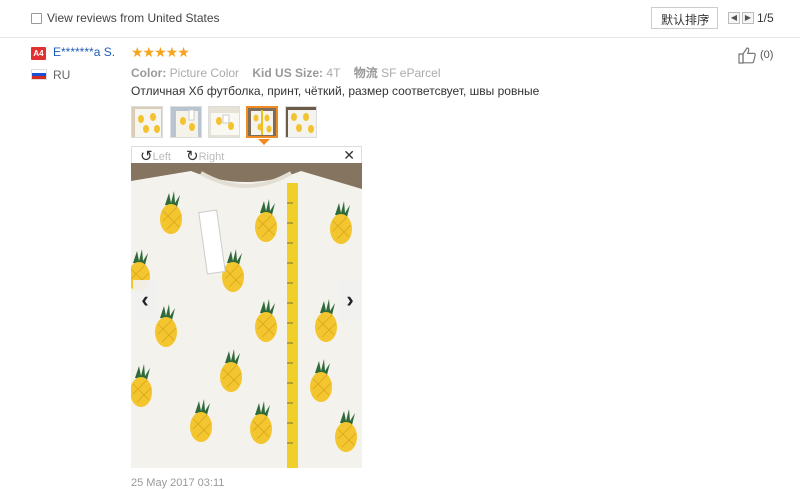 The height and width of the screenshot is (489, 800). Describe the element at coordinates (39, 74) in the screenshot. I see `country-flag-icon` at that location.